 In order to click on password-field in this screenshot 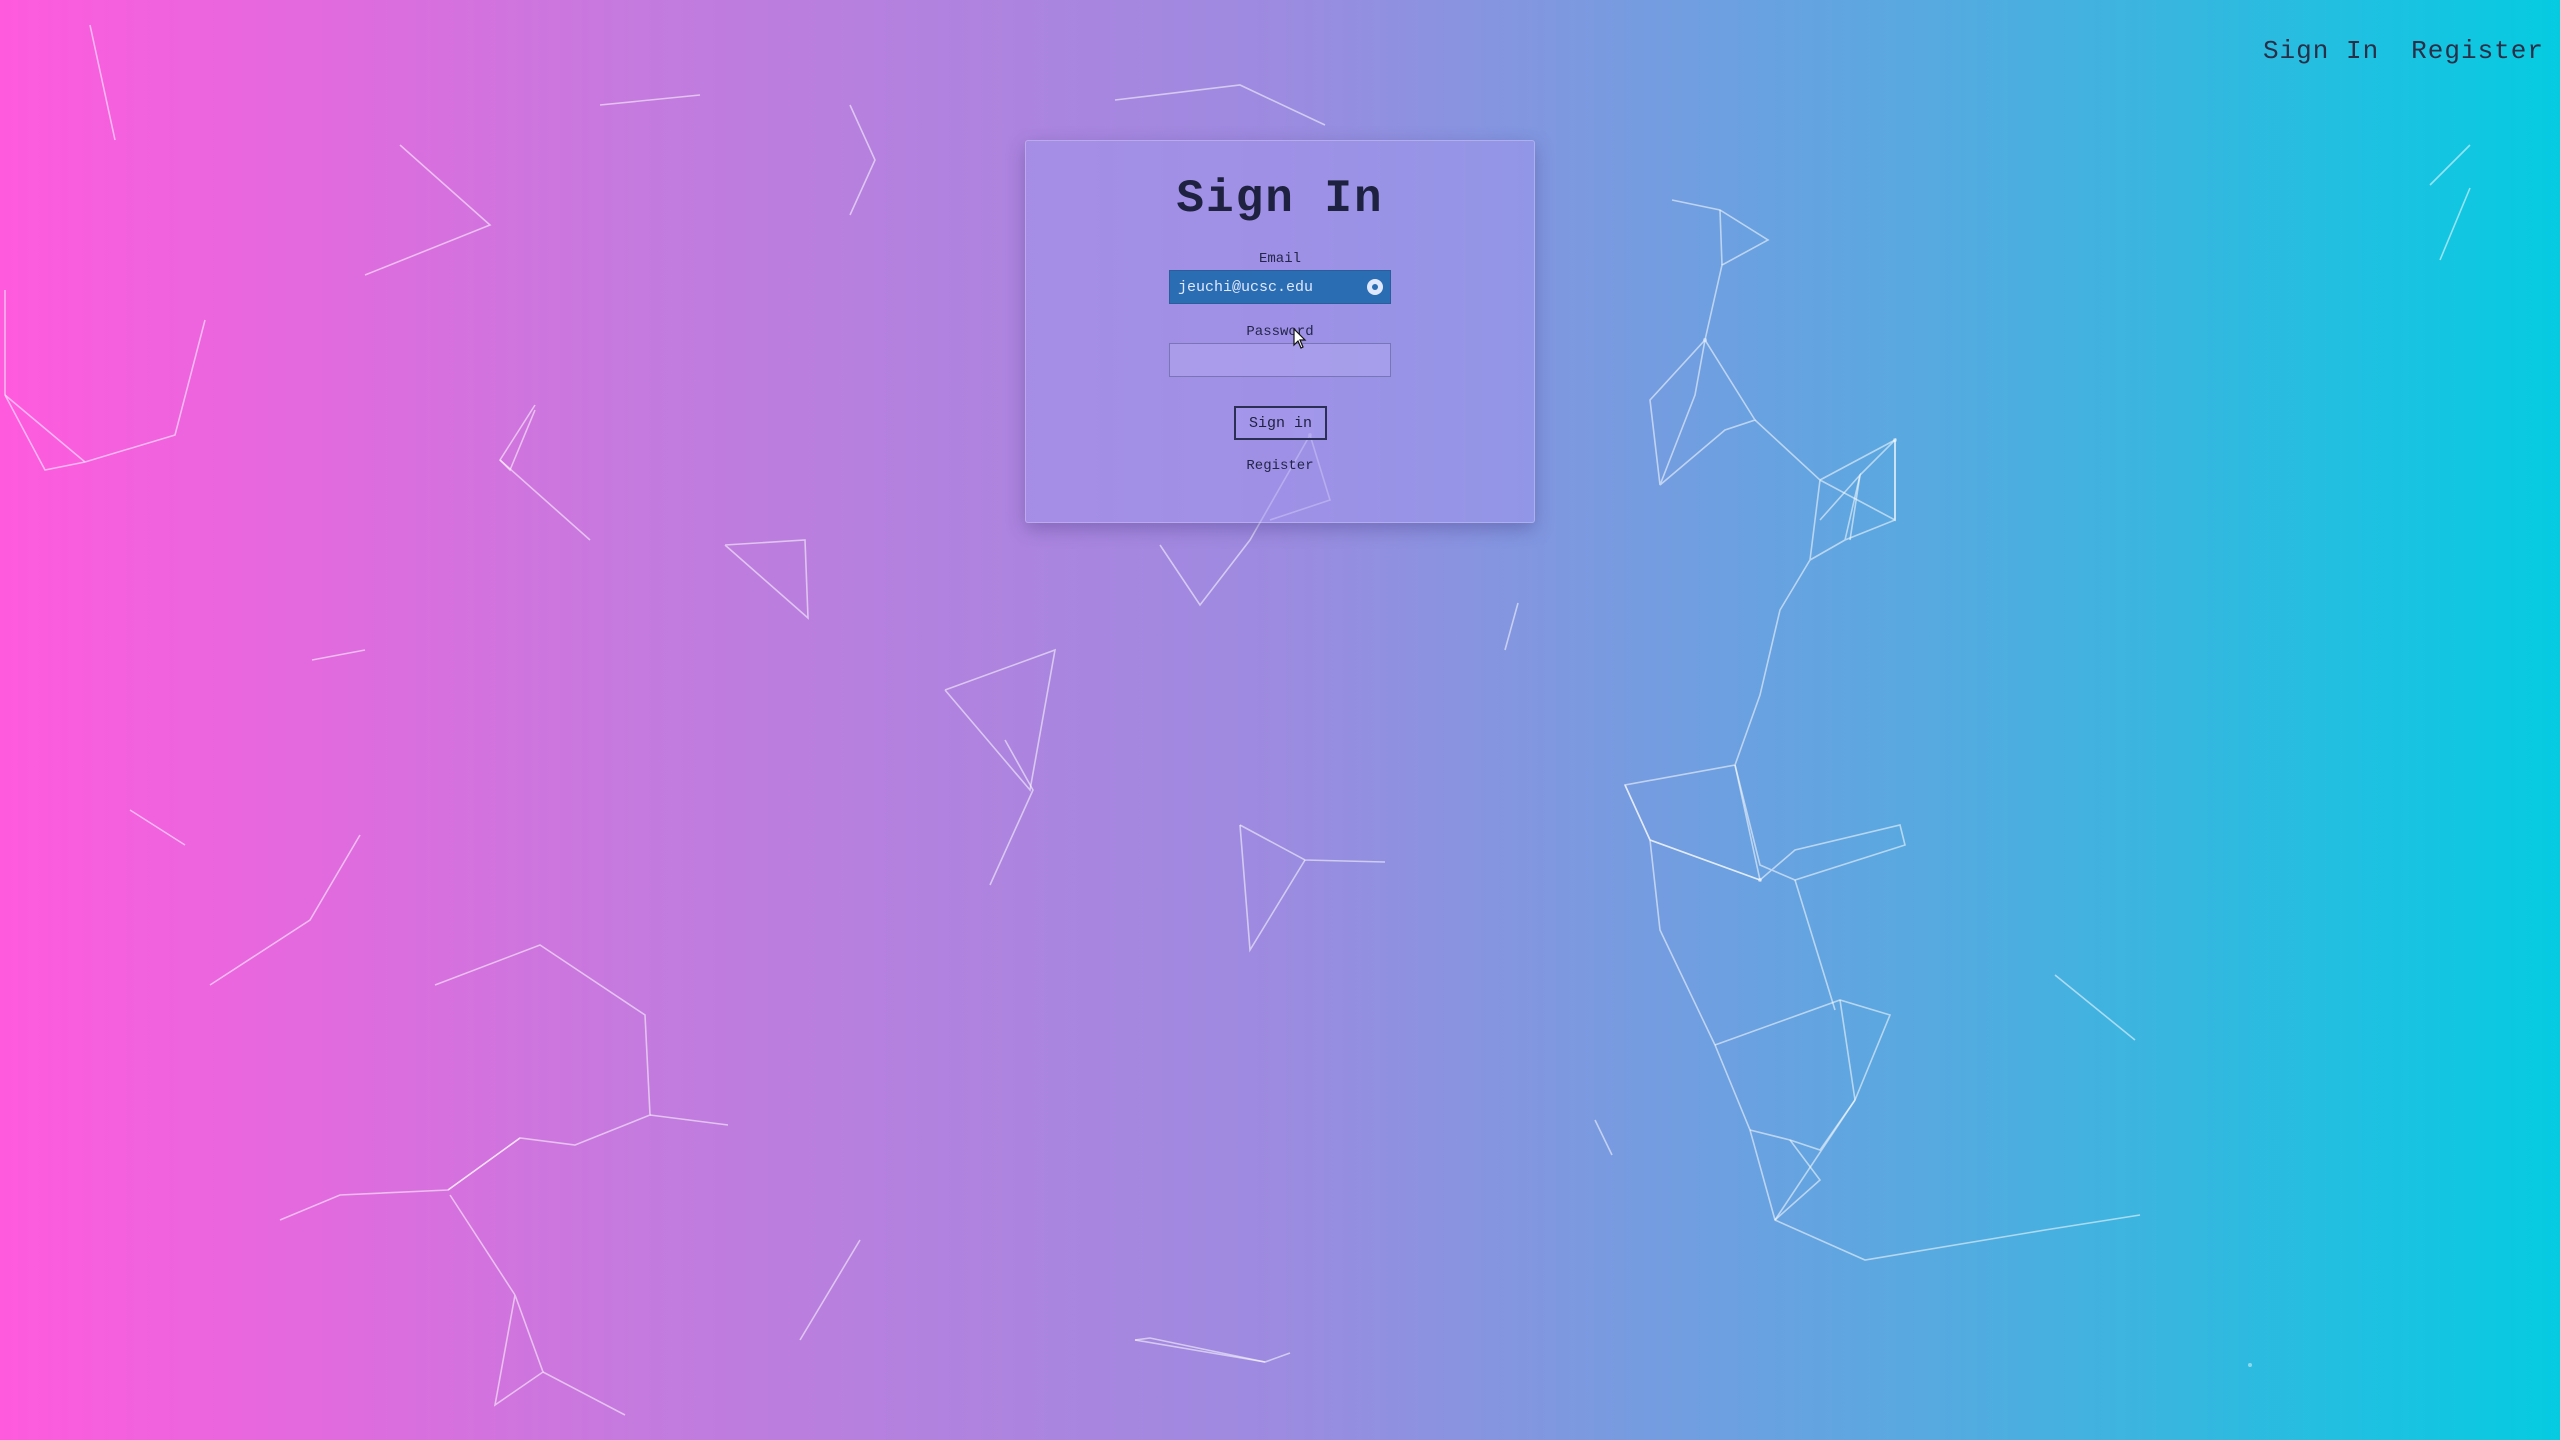, I will do `click(1280, 360)`.